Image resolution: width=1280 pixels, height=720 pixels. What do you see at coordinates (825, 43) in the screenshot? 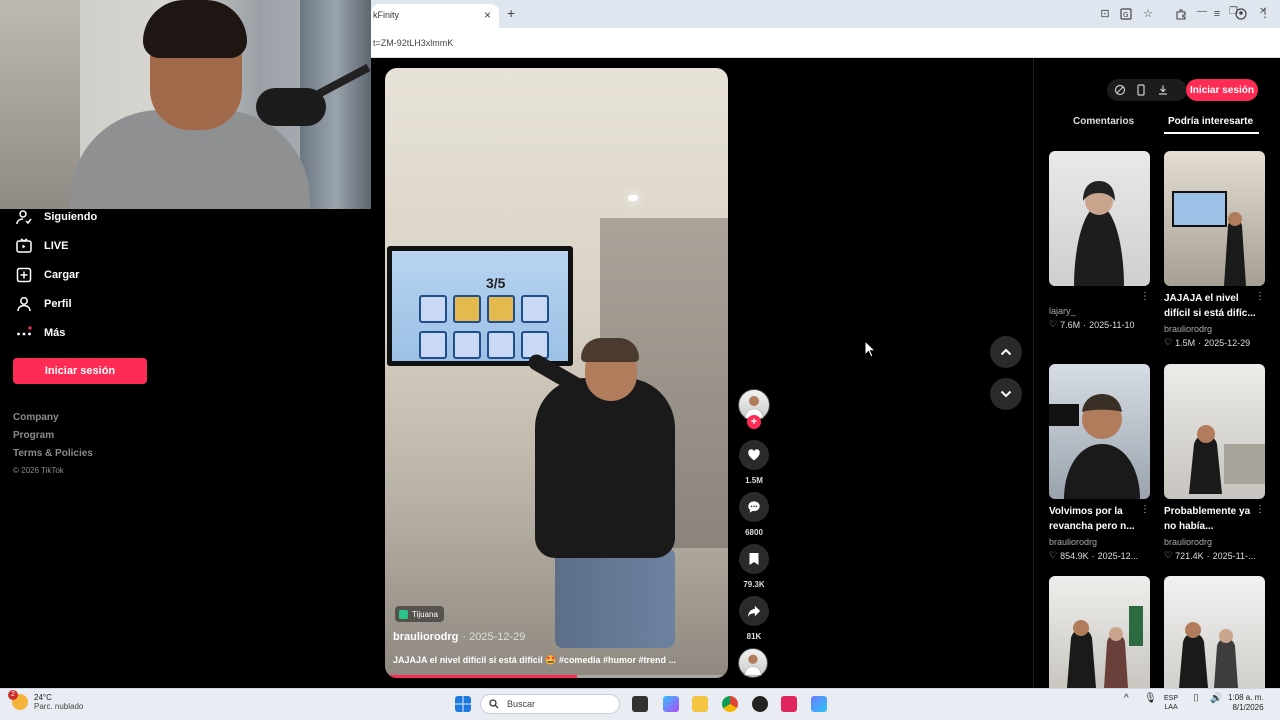
I see `address-bar: t=ZM-92tLH3xlmmK` at bounding box center [825, 43].